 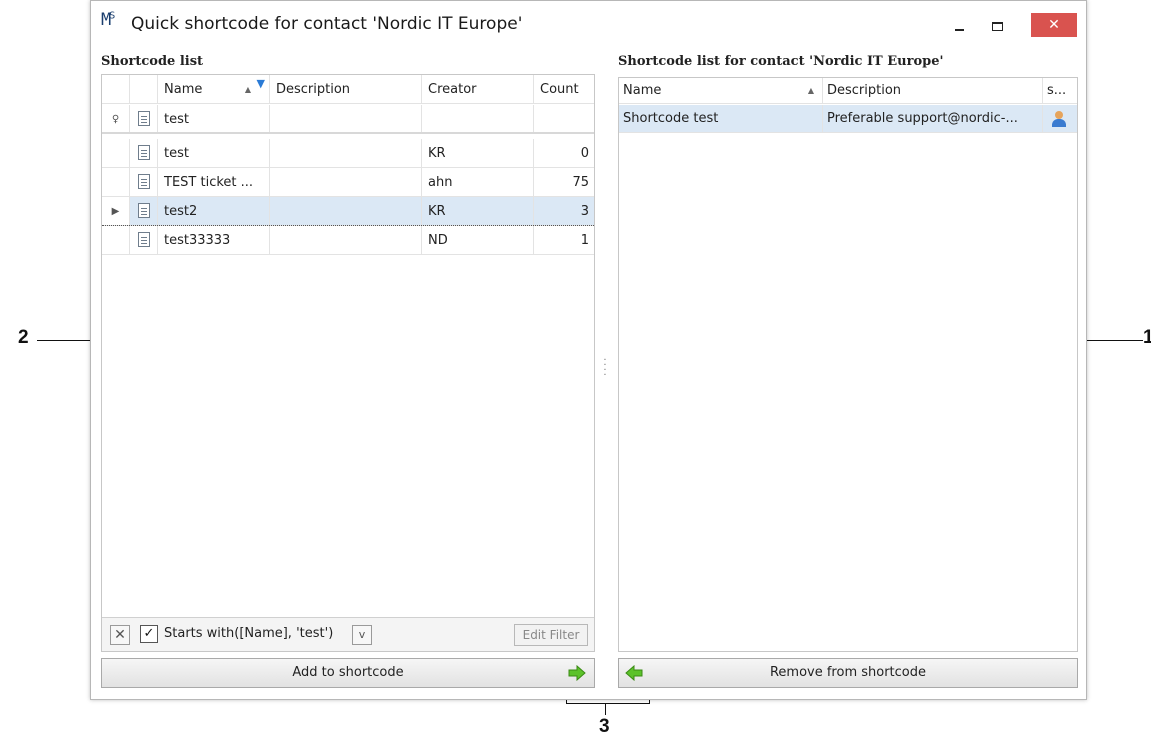 I want to click on filter-input-name: test, so click(x=214, y=118).